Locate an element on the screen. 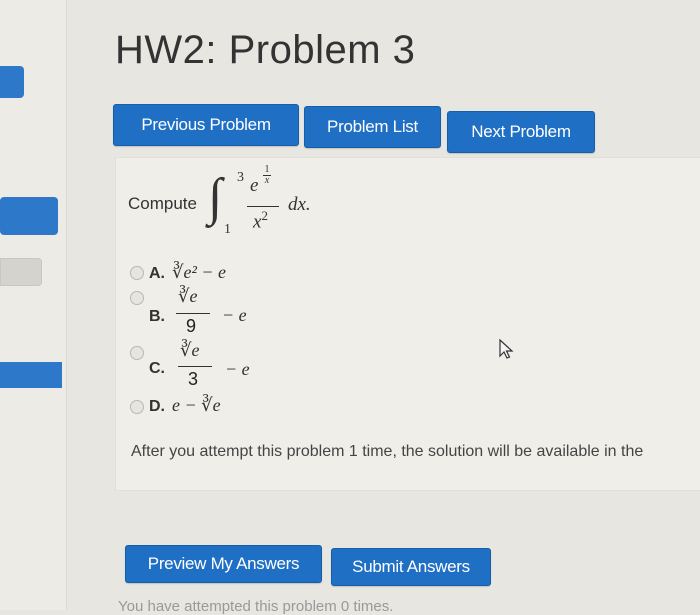  option-a-expression: ∛e² − e is located at coordinates (199, 272).